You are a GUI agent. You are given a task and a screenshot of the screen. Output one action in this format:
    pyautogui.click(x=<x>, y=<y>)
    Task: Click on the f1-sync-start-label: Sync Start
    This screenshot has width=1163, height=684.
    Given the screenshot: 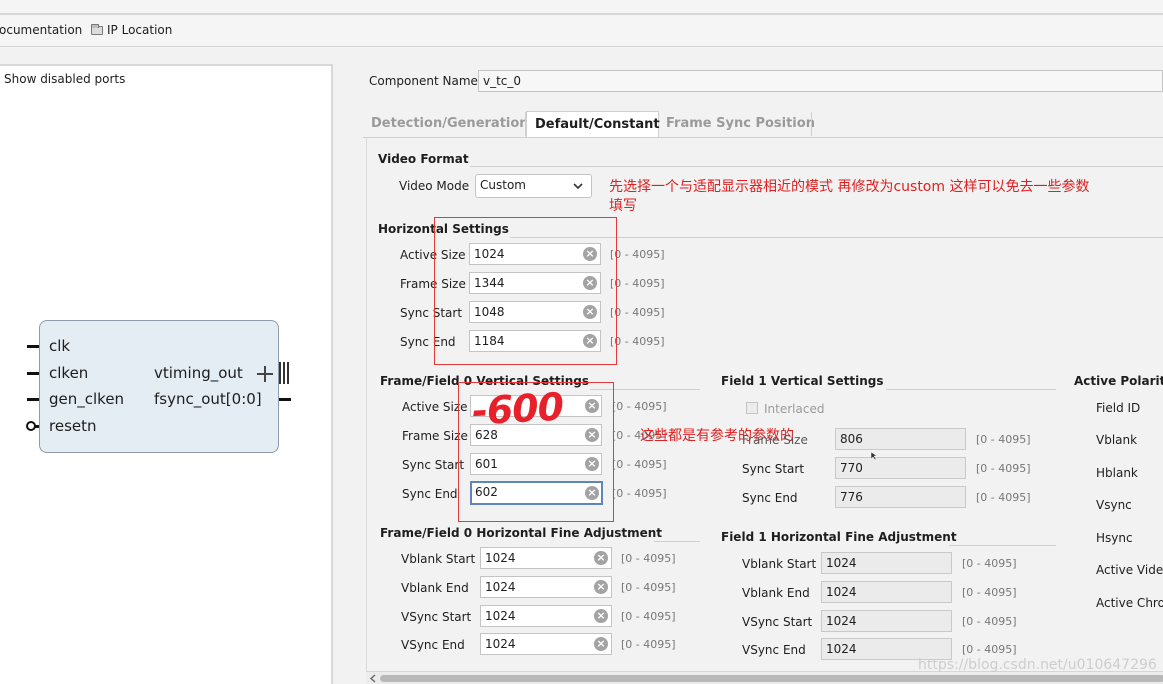 What is the action you would take?
    pyautogui.click(x=773, y=469)
    